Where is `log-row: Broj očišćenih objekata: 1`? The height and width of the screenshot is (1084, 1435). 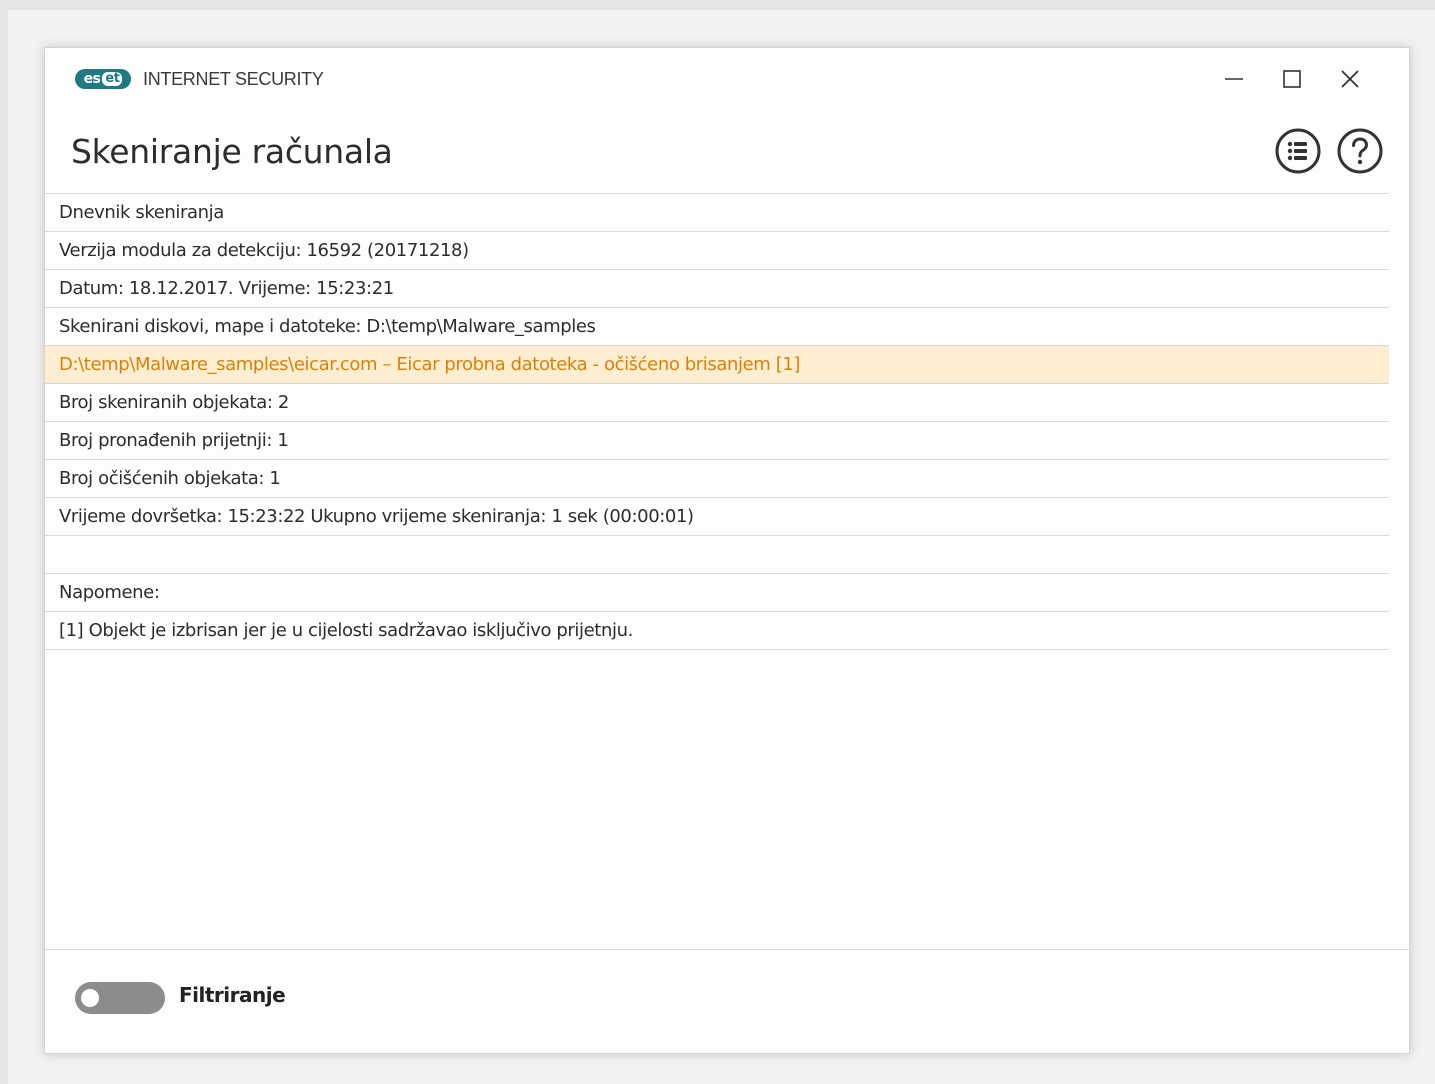
log-row: Broj očišćenih objekata: 1 is located at coordinates (717, 479).